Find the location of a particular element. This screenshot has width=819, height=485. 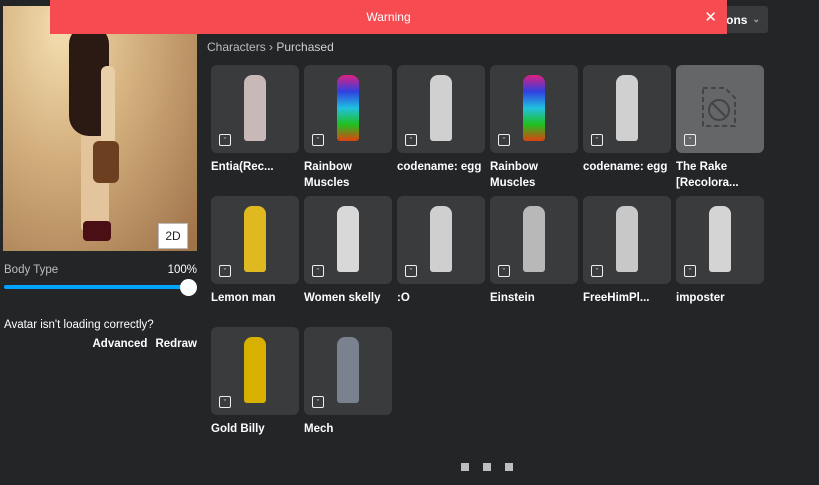

warning-text: Warning is located at coordinates (388, 17).